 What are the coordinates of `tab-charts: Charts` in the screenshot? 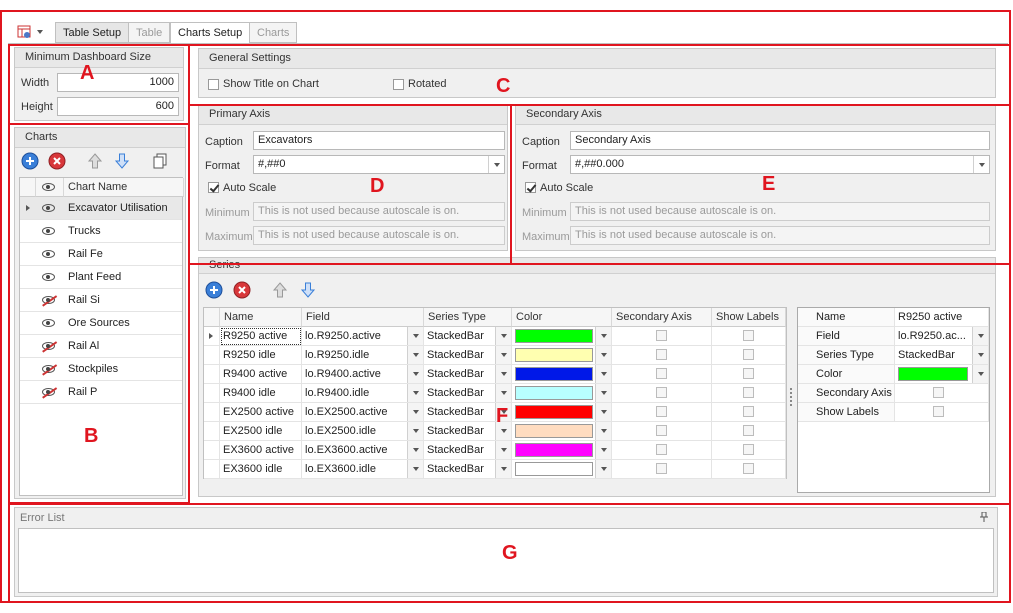 It's located at (273, 32).